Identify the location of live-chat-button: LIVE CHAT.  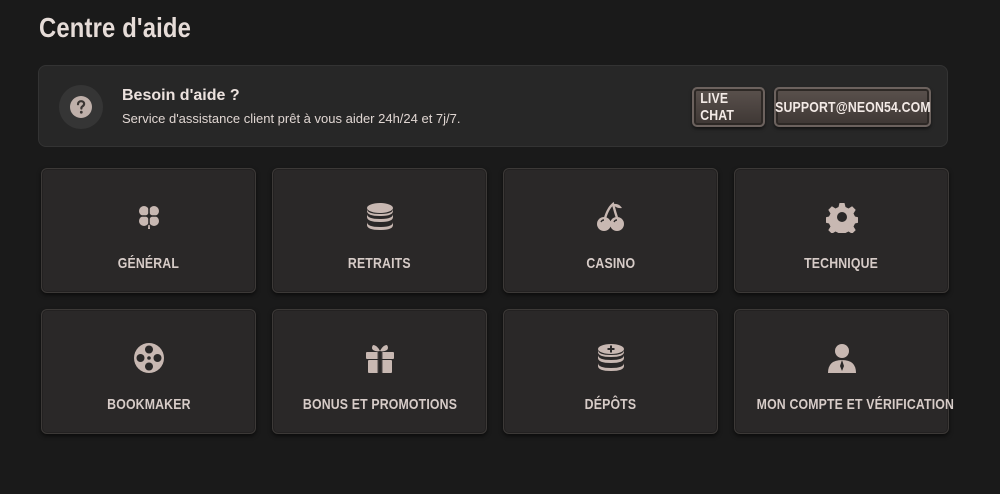
(728, 107).